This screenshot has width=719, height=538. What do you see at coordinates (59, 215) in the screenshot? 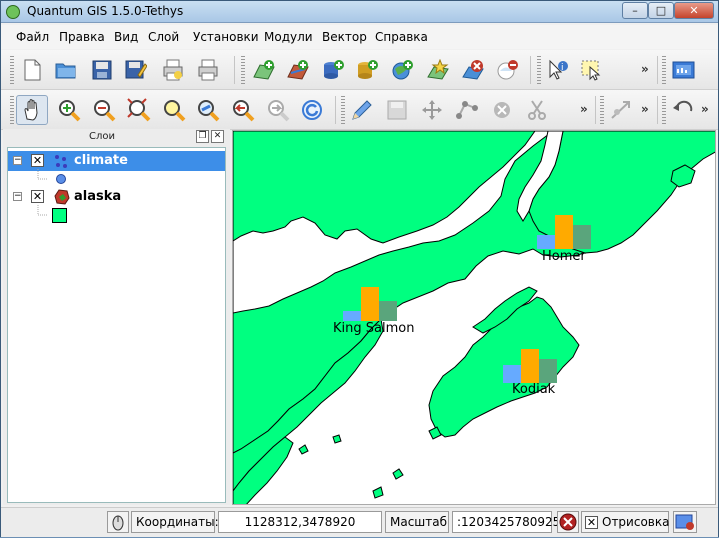
I see `polygon-symbol-swatch` at bounding box center [59, 215].